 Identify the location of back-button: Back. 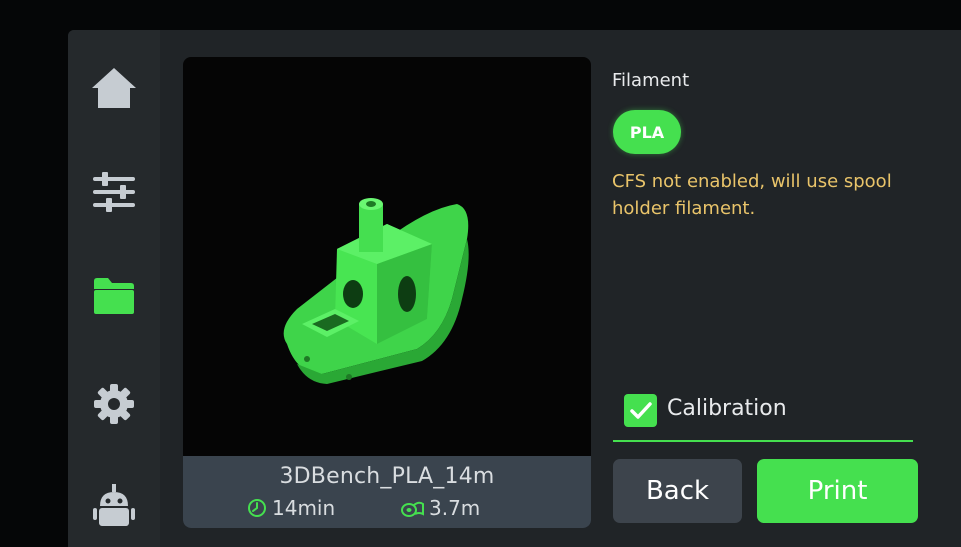
(677, 491).